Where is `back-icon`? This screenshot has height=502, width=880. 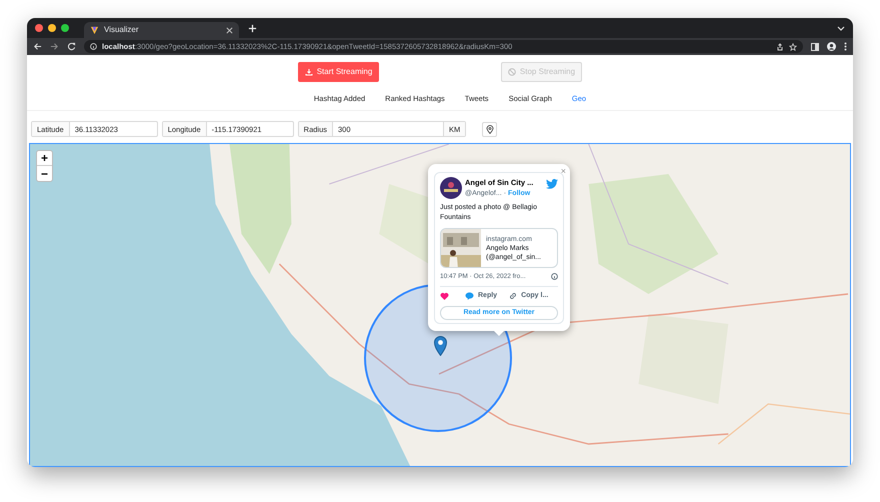 back-icon is located at coordinates (37, 46).